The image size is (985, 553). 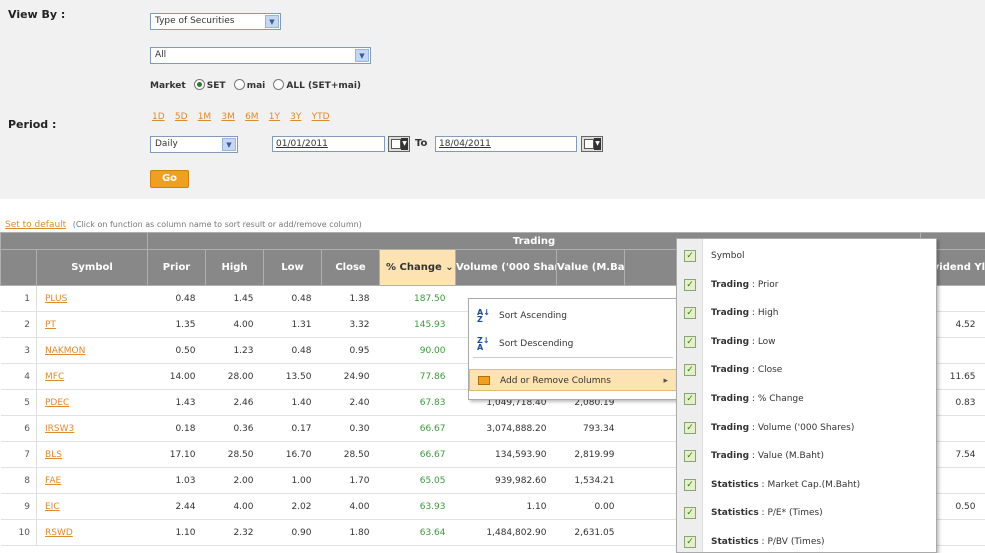 What do you see at coordinates (205, 117) in the screenshot?
I see `period-link-1m: 1M` at bounding box center [205, 117].